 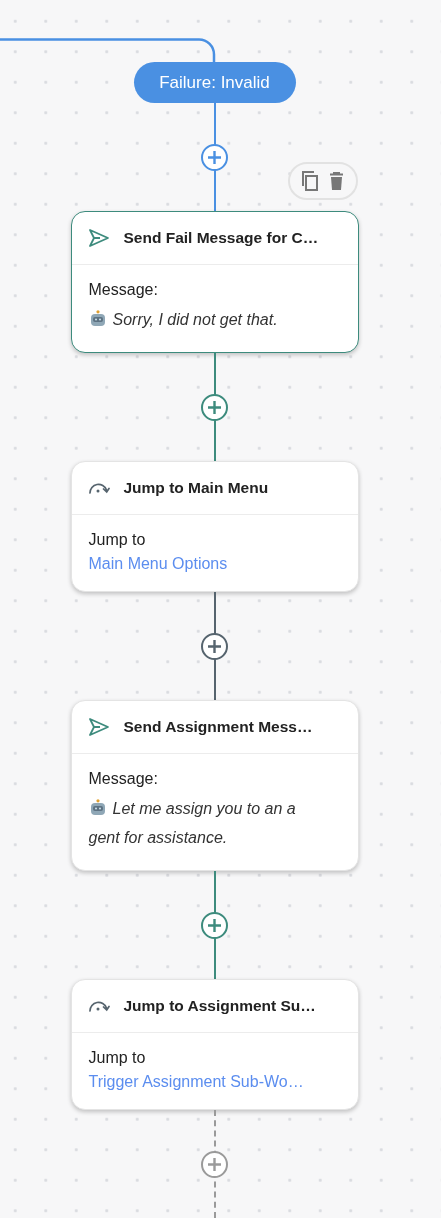 I want to click on copy-button, so click(x=310, y=181).